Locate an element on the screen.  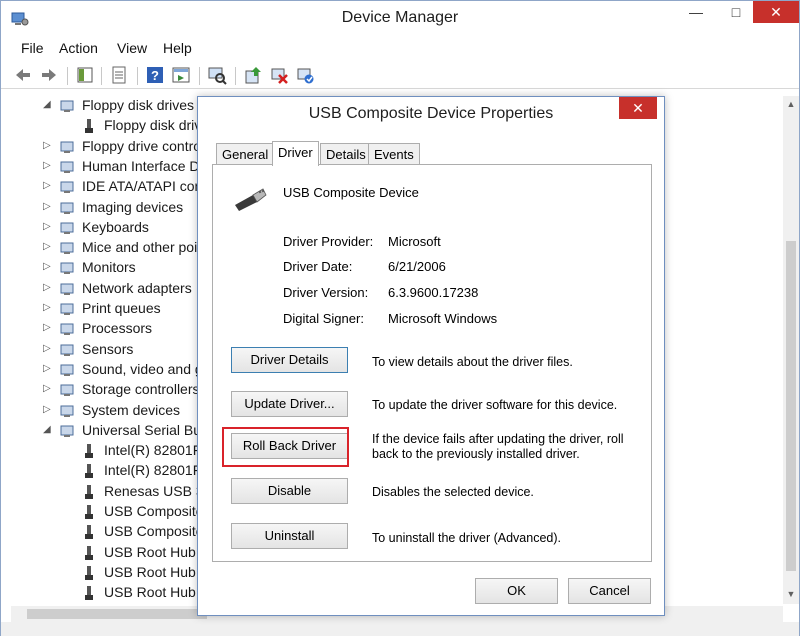
tree-item: ▷ Processors is located at coordinates (111, 329).